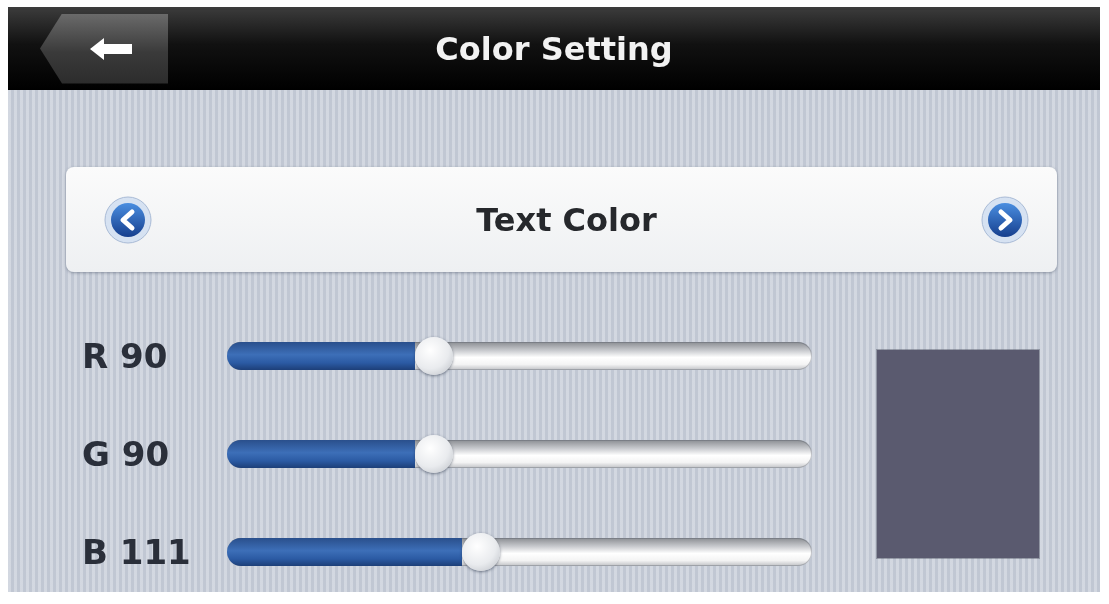 This screenshot has height=604, width=1109. I want to click on slider-label: R 90, so click(125, 356).